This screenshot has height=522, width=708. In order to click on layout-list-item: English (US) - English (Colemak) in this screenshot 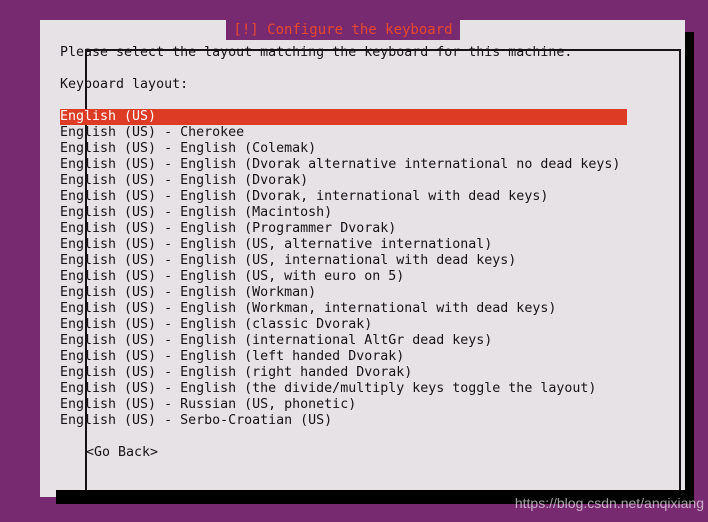, I will do `click(343, 149)`.